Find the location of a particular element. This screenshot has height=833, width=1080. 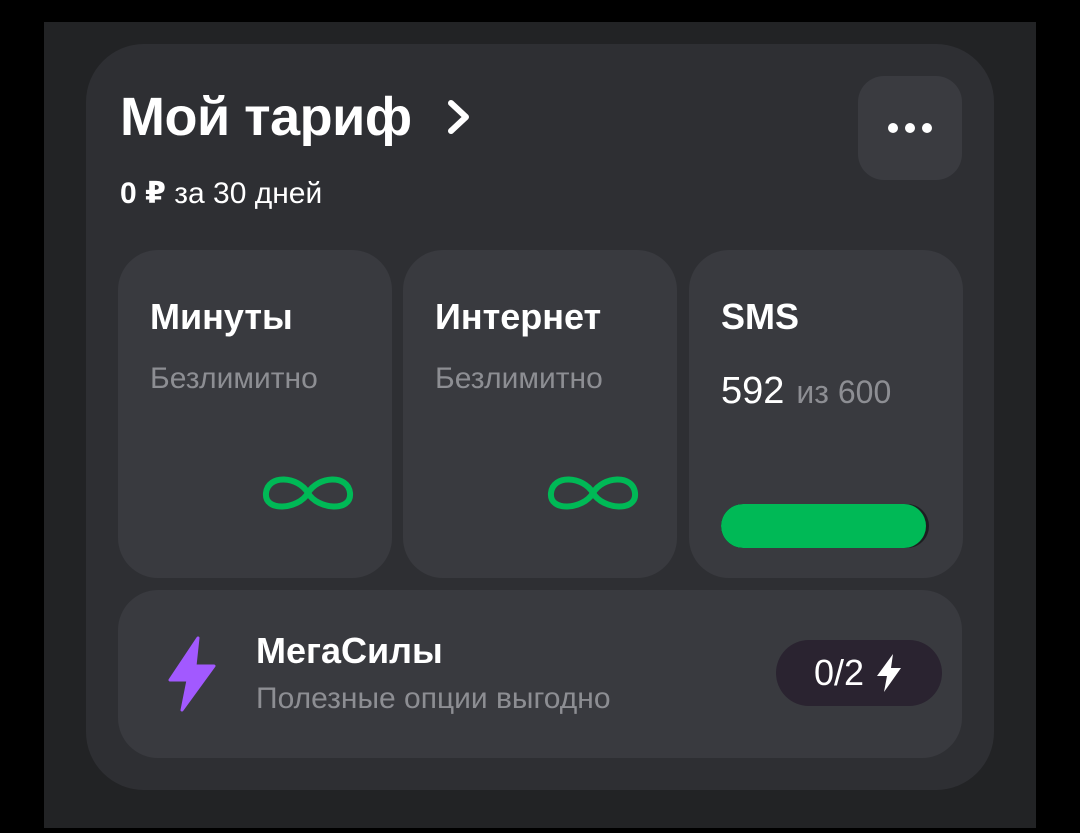

sms-progress-fill is located at coordinates (824, 526).